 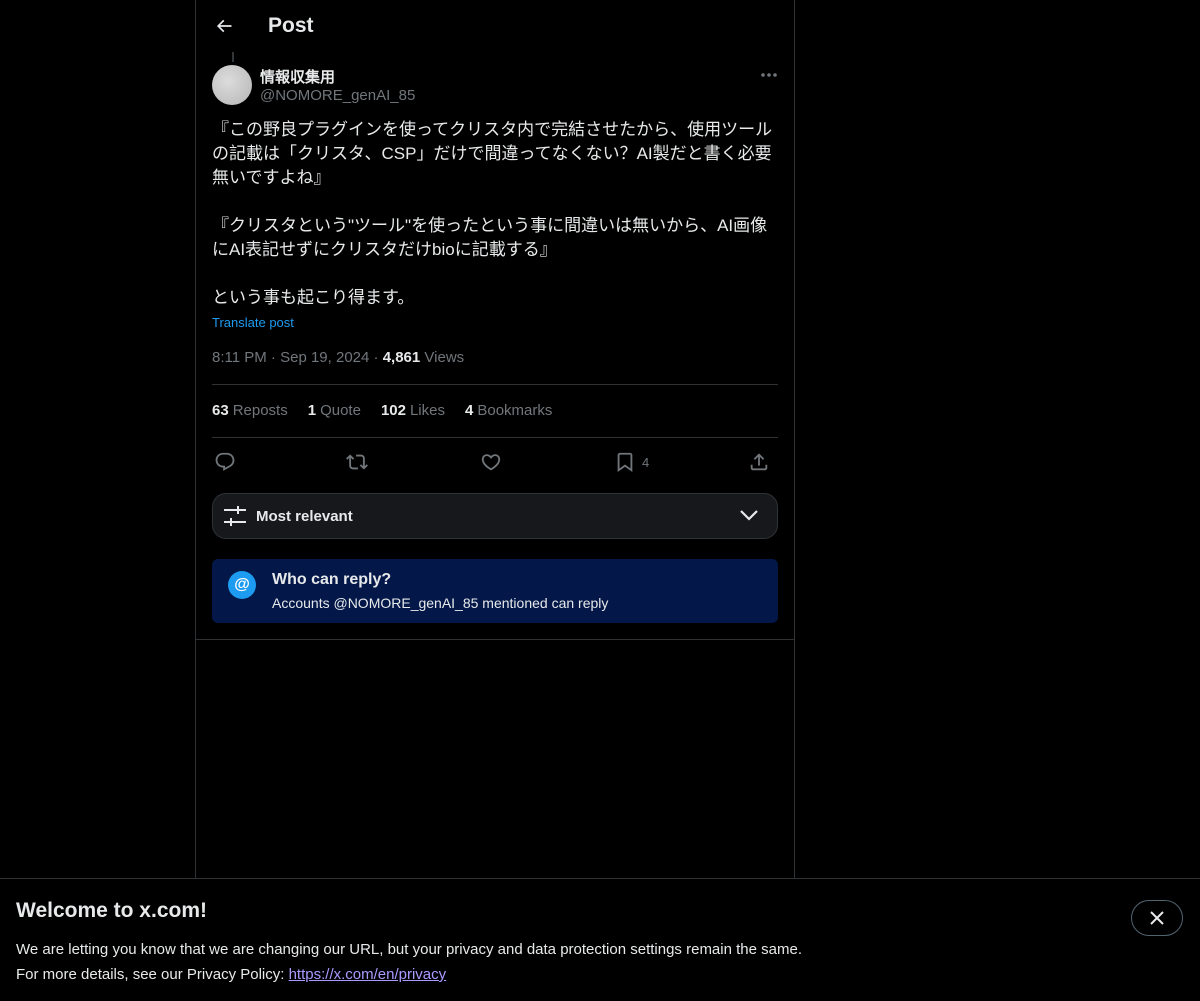 What do you see at coordinates (625, 462) in the screenshot?
I see `bookmark-icon` at bounding box center [625, 462].